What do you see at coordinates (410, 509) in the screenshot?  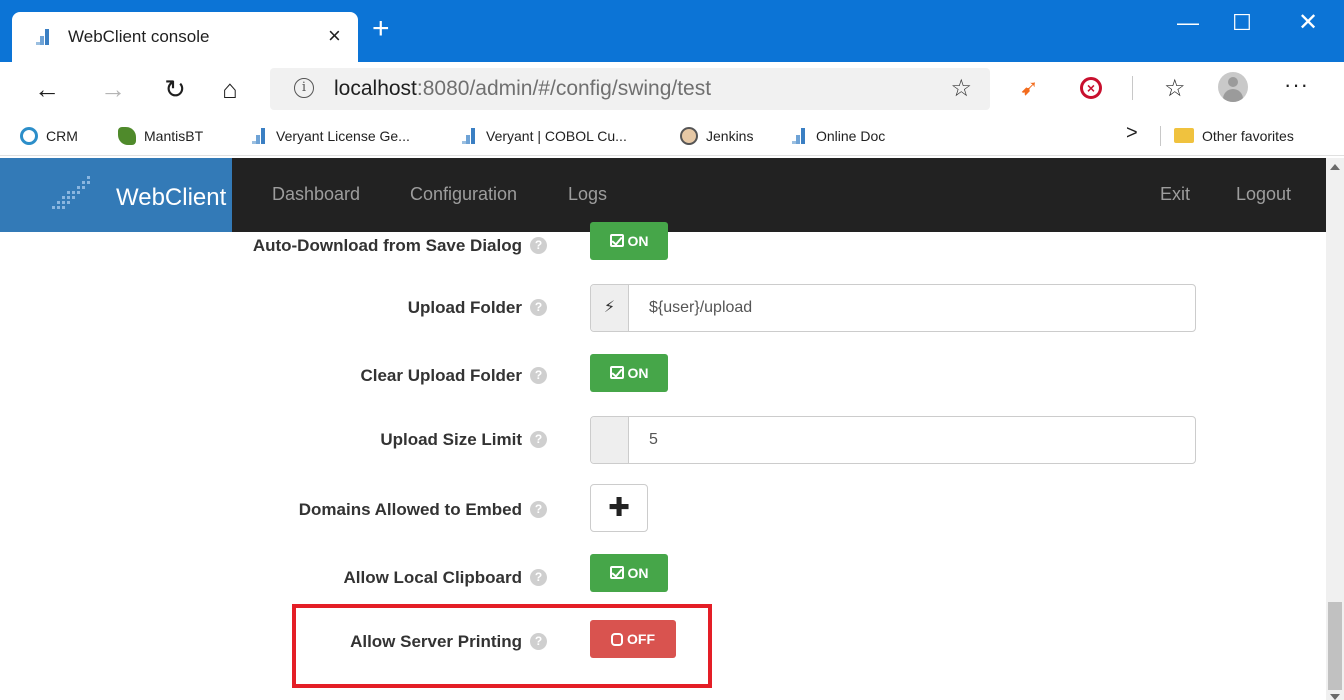 I see `domains-allowed-label: Domains Allowed to Embed` at bounding box center [410, 509].